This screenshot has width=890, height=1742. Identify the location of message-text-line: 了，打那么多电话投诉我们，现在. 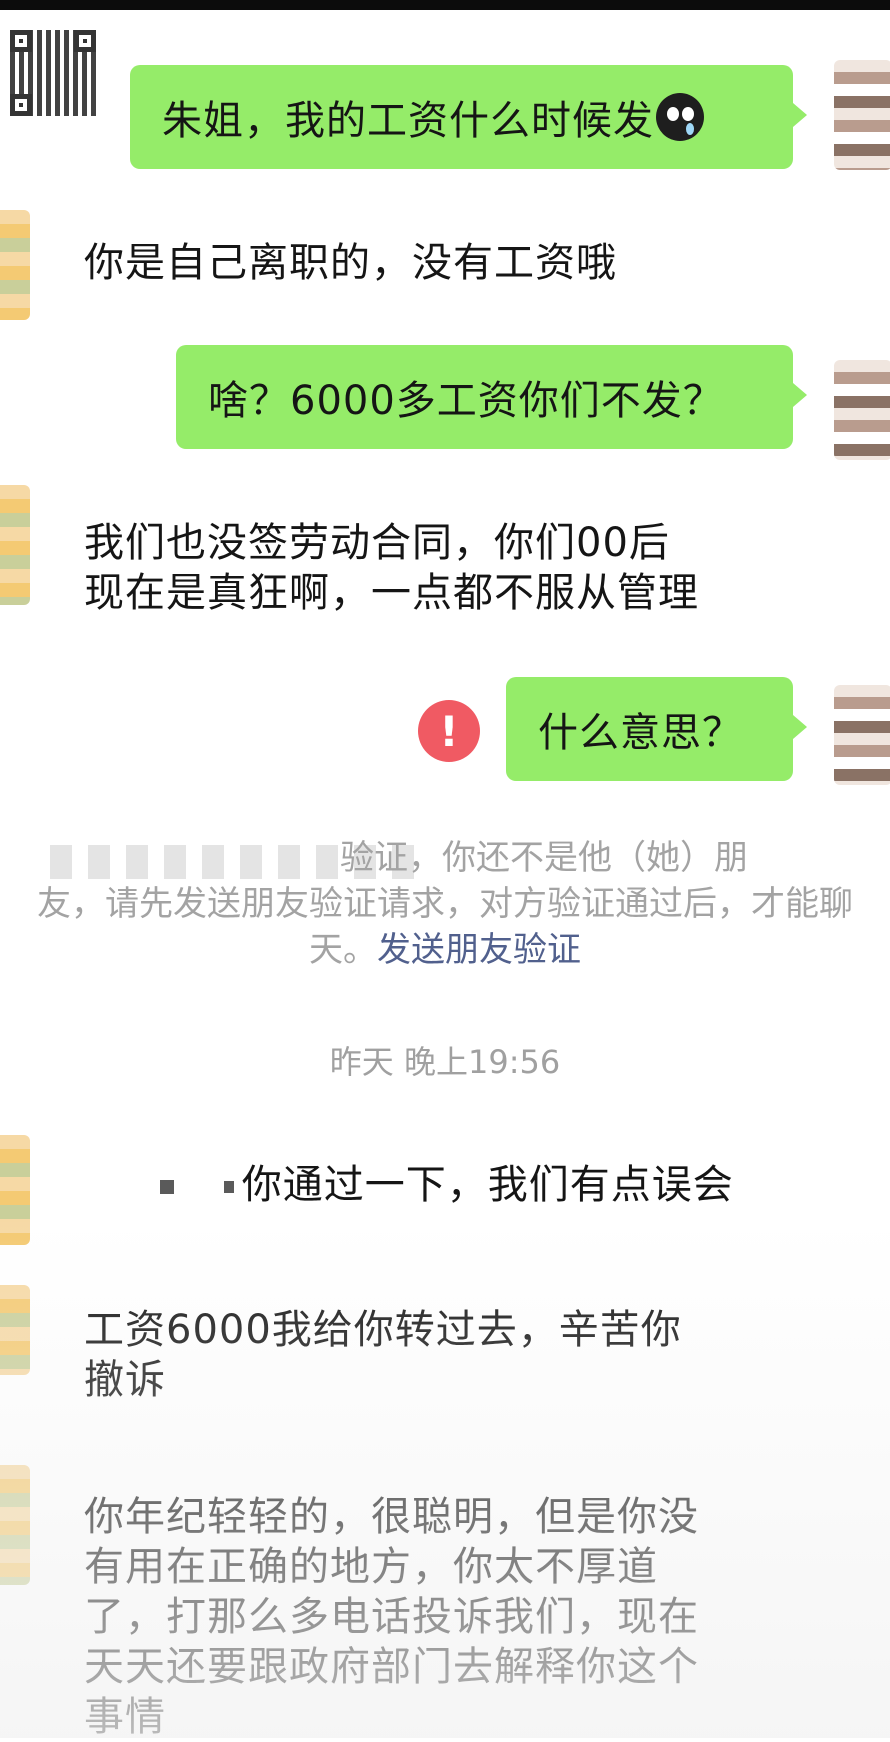
(391, 1617).